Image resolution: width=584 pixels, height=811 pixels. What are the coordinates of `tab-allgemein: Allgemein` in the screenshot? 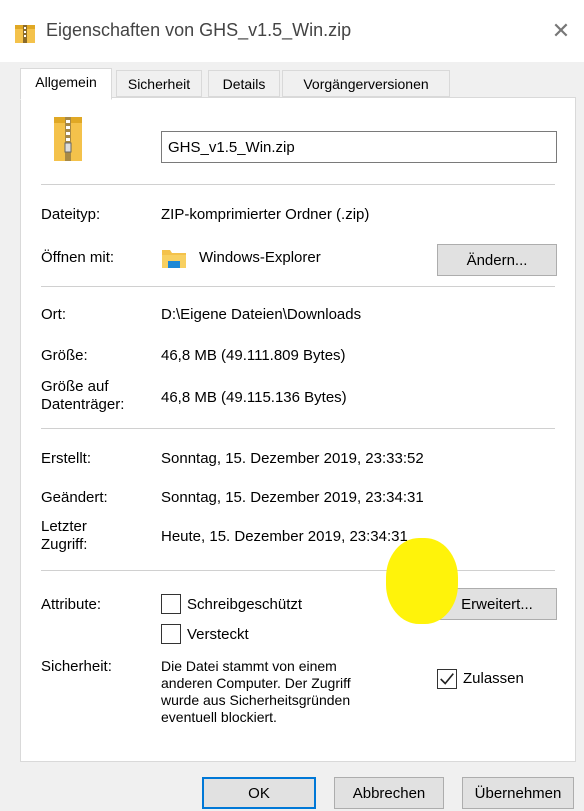 It's located at (66, 84).